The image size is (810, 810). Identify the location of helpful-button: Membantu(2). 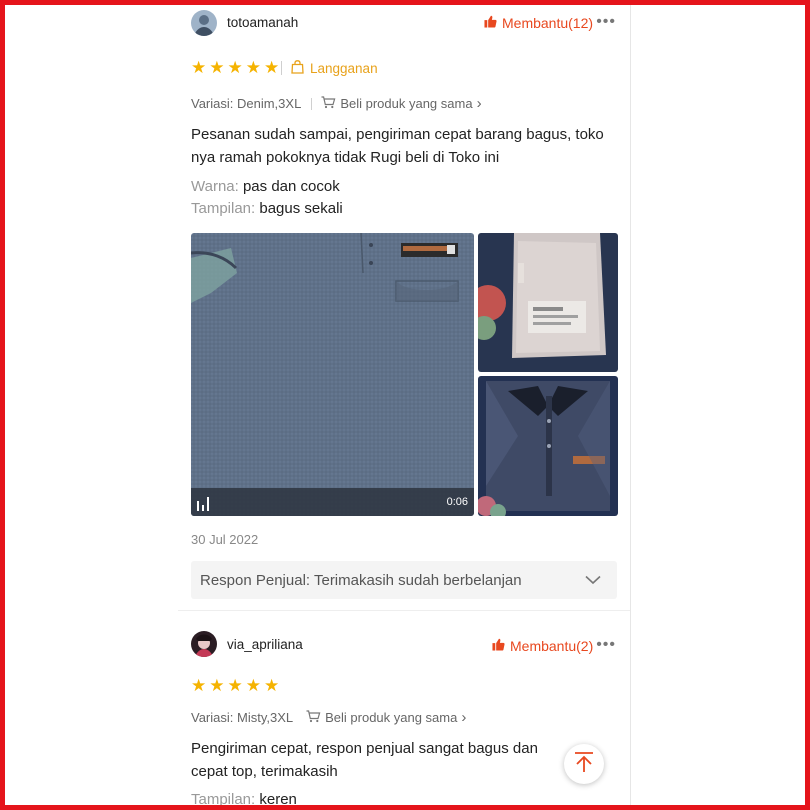
(542, 646).